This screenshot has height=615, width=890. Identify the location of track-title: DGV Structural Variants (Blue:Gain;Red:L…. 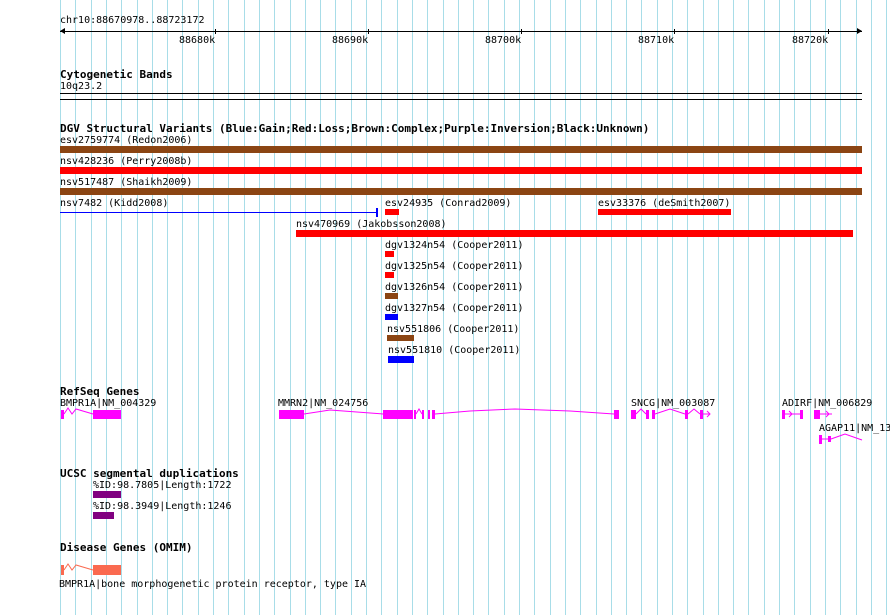
(355, 128).